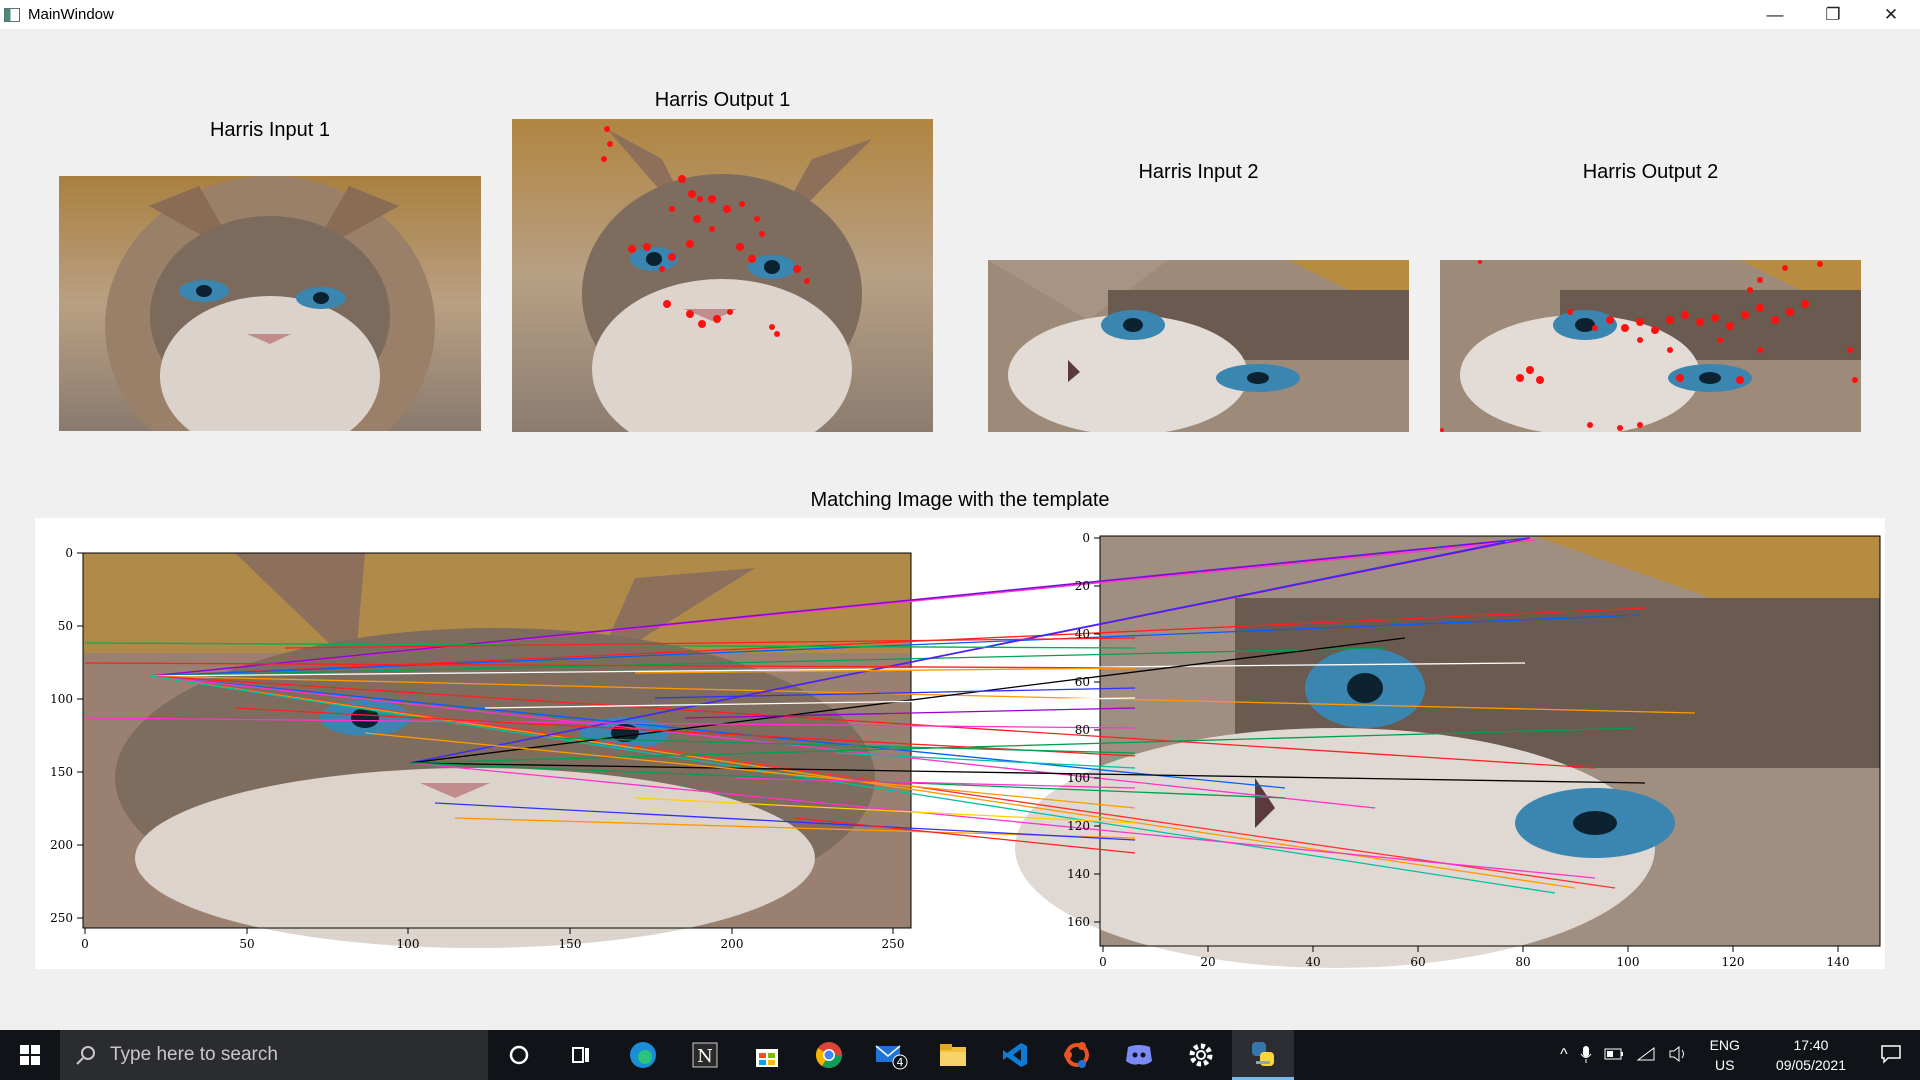  Describe the element at coordinates (61, 845) in the screenshot. I see `left-ytick: 200` at that location.